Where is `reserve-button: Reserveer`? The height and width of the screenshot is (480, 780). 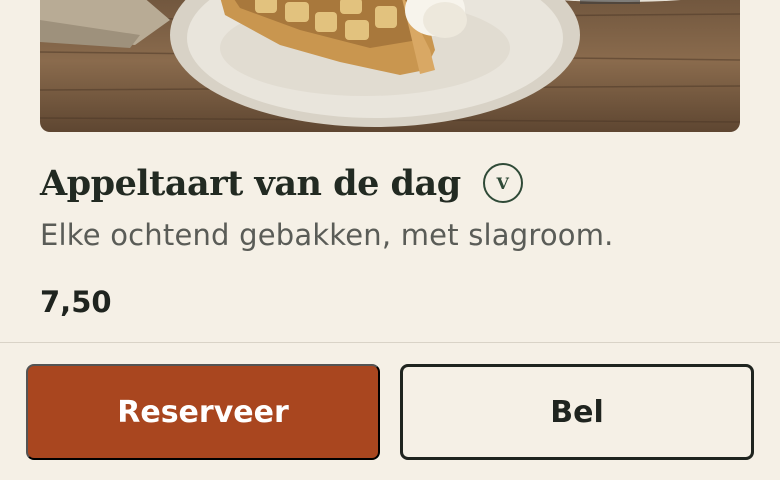 reserve-button: Reserveer is located at coordinates (203, 412).